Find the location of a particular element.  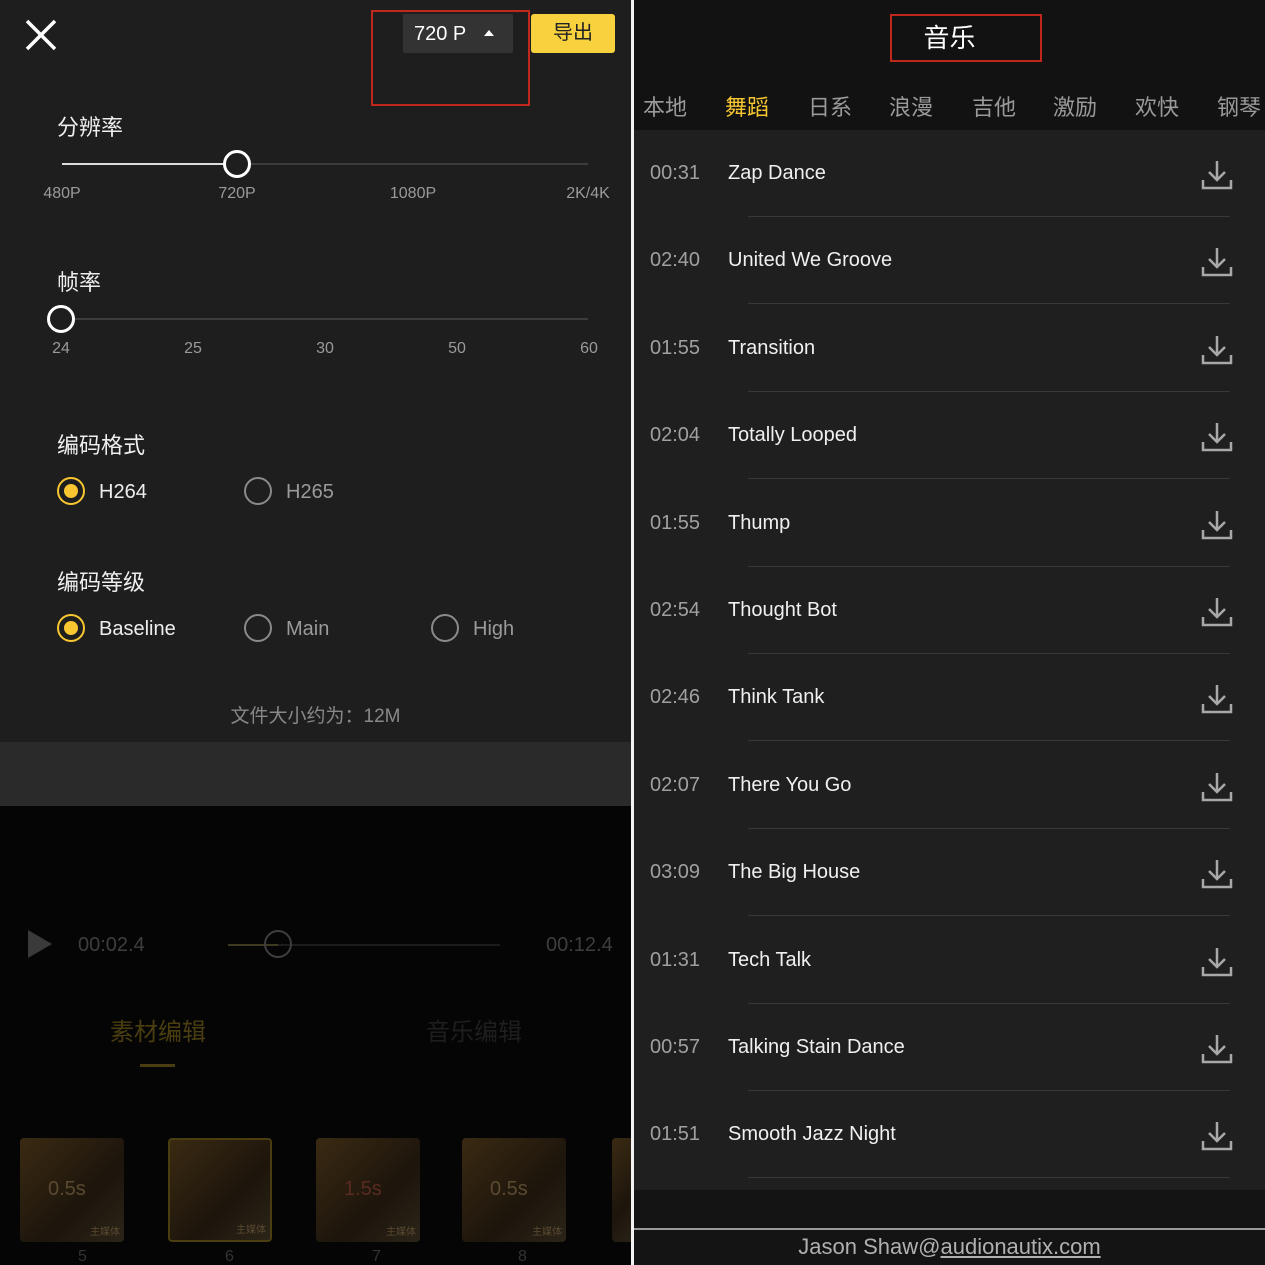

radio-label: Main is located at coordinates (308, 629).